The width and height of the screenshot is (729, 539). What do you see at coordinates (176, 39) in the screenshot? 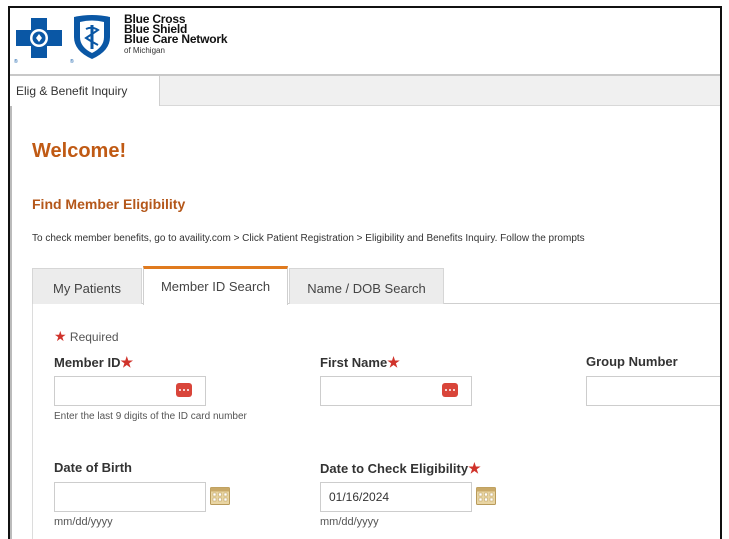
I see `brand-line-3: Blue Care Network` at bounding box center [176, 39].